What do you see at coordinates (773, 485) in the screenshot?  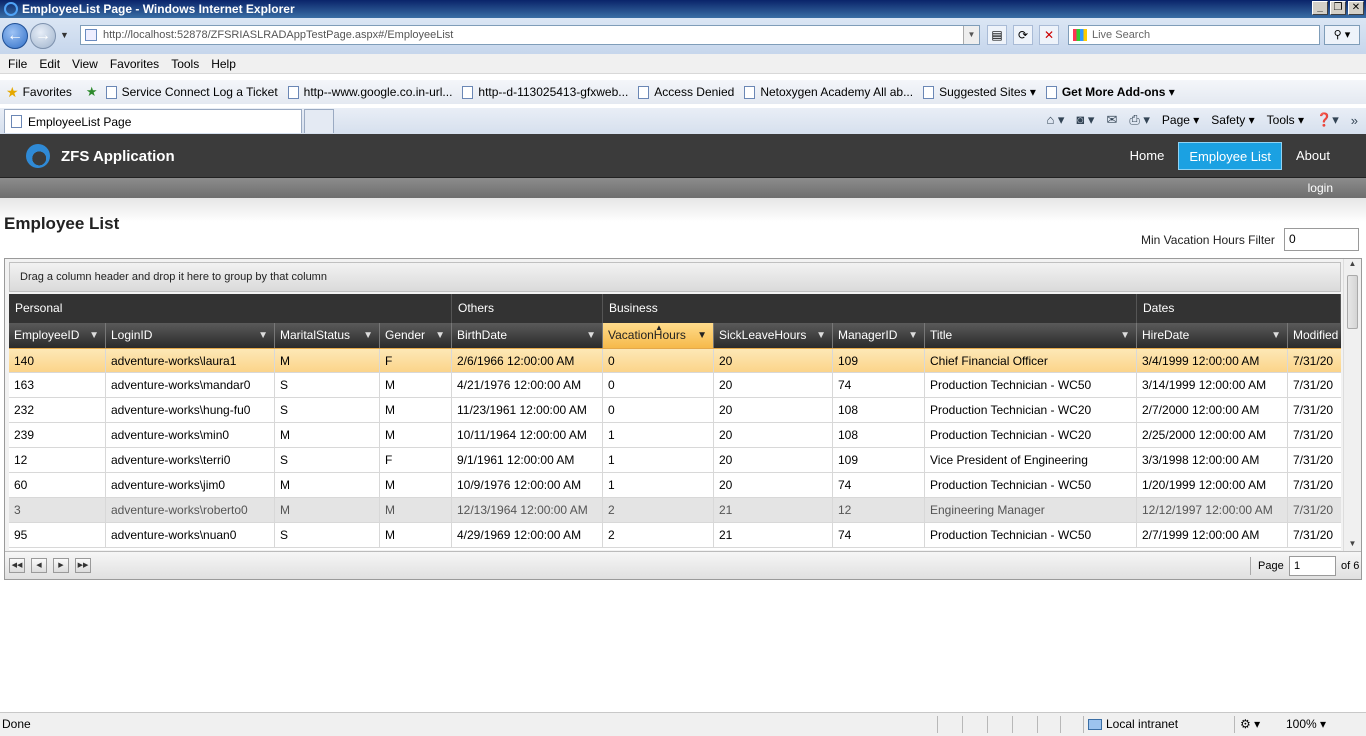 I see `cell-sick-leave-hours: 20` at bounding box center [773, 485].